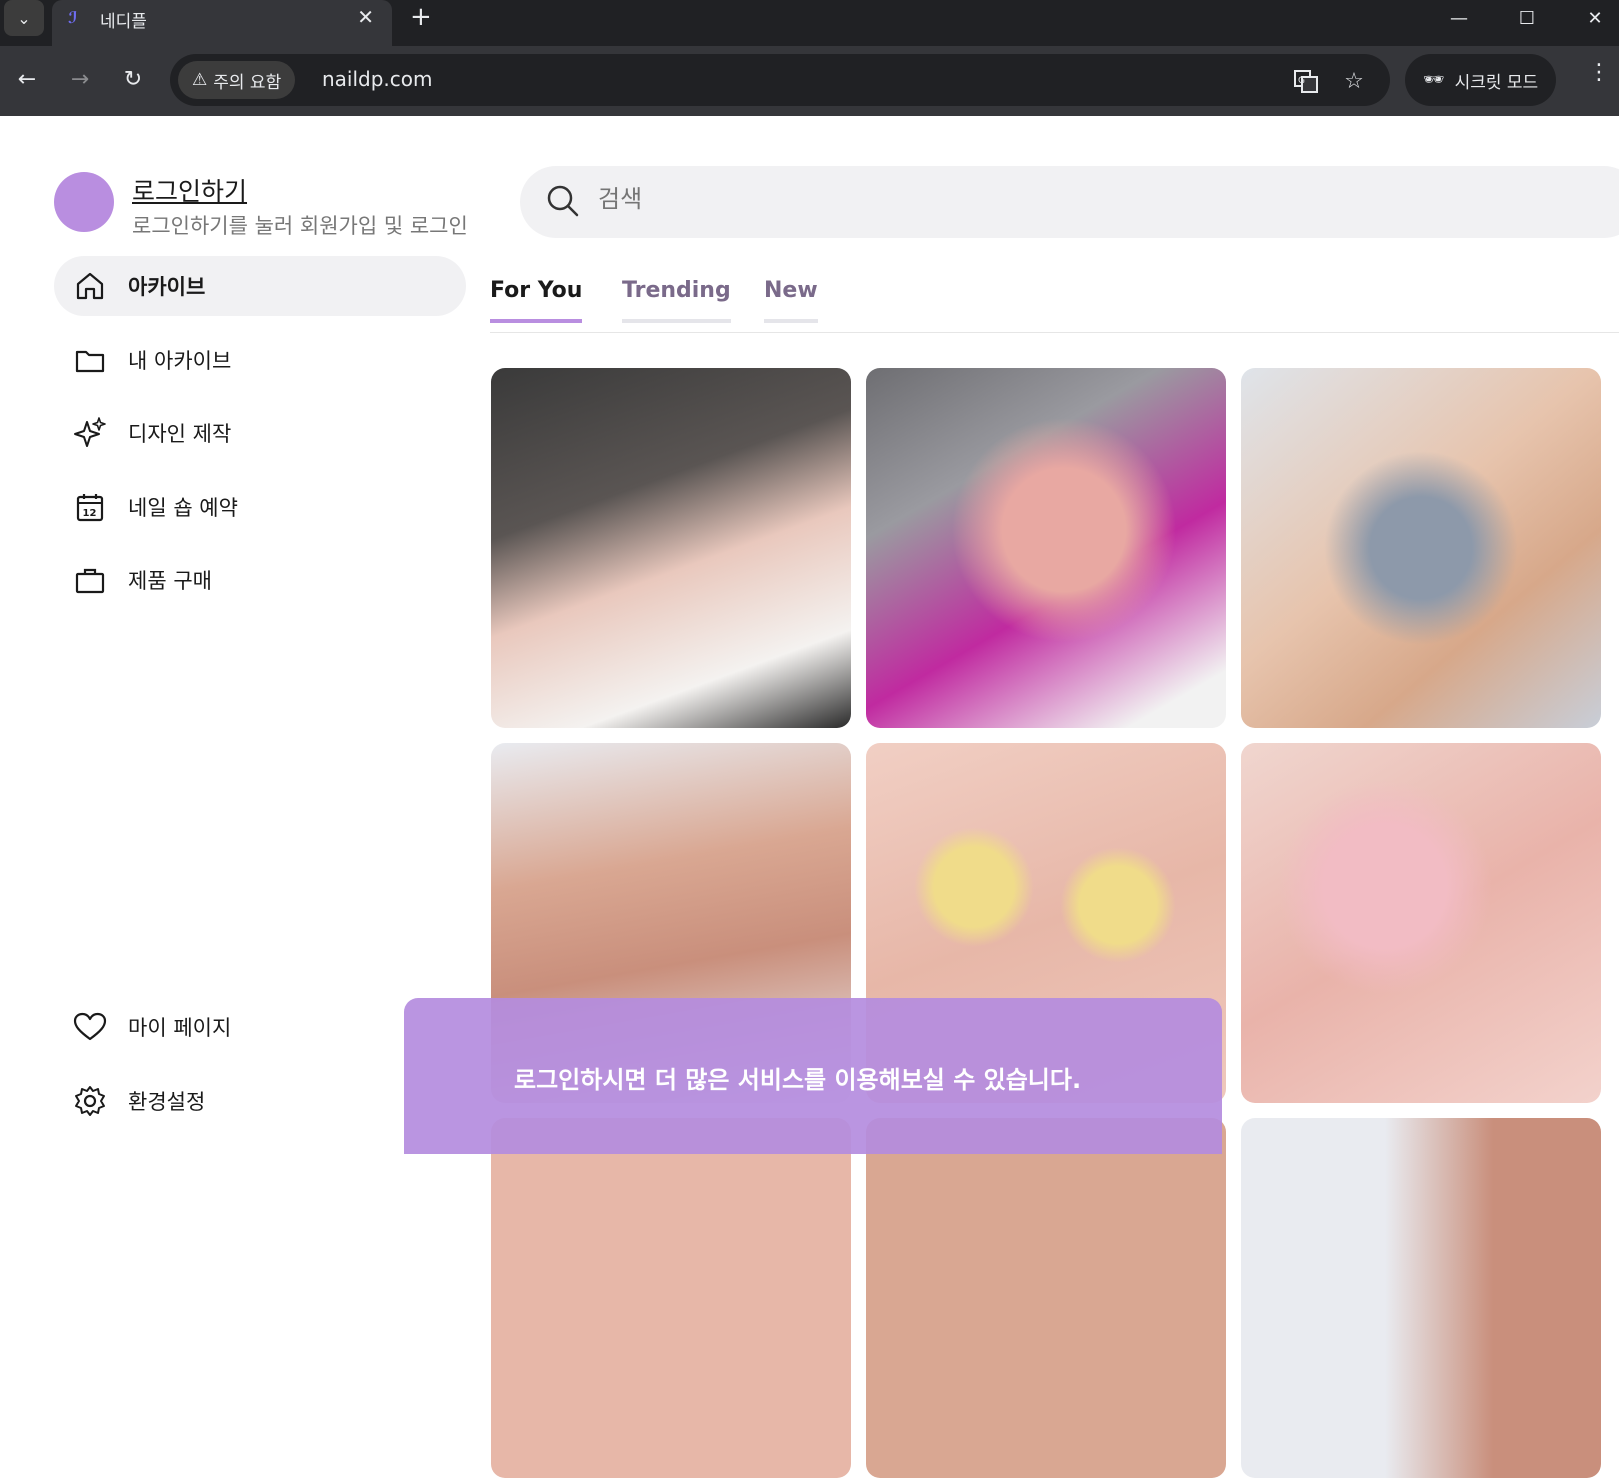 This screenshot has height=1478, width=1619. I want to click on shopping-bag-icon, so click(90, 580).